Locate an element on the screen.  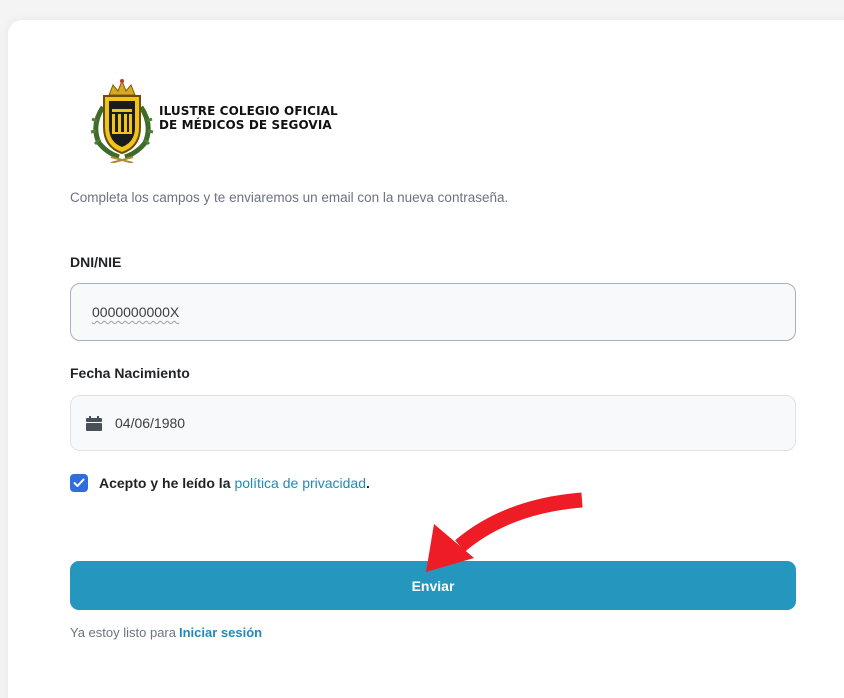
privacy-checkbox is located at coordinates (79, 483).